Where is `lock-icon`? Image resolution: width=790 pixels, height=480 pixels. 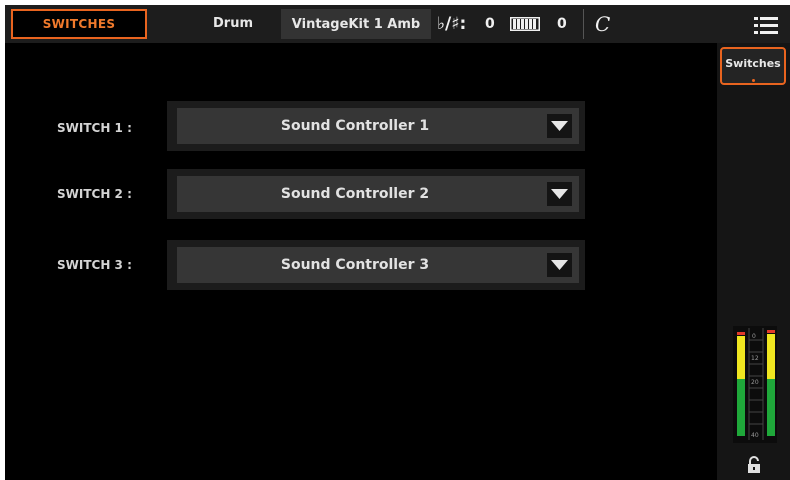
lock-icon is located at coordinates (754, 465).